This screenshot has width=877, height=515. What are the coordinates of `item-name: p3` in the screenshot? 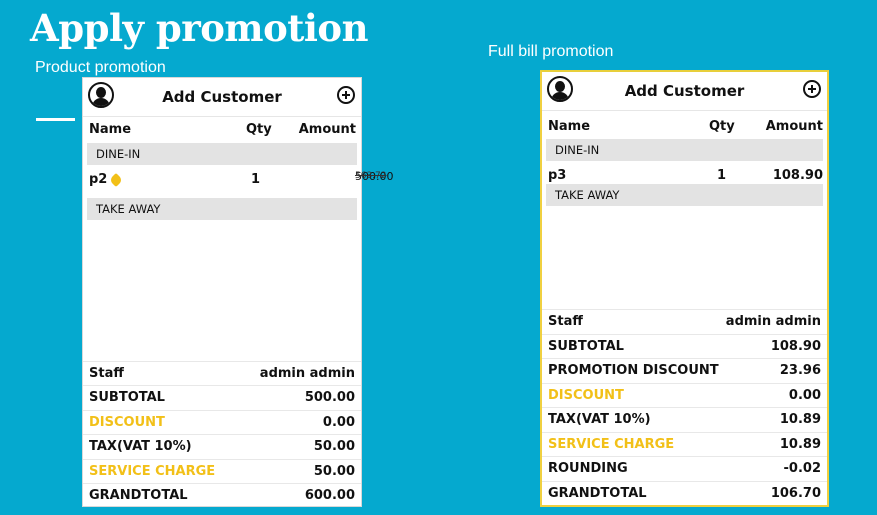 It's located at (557, 175).